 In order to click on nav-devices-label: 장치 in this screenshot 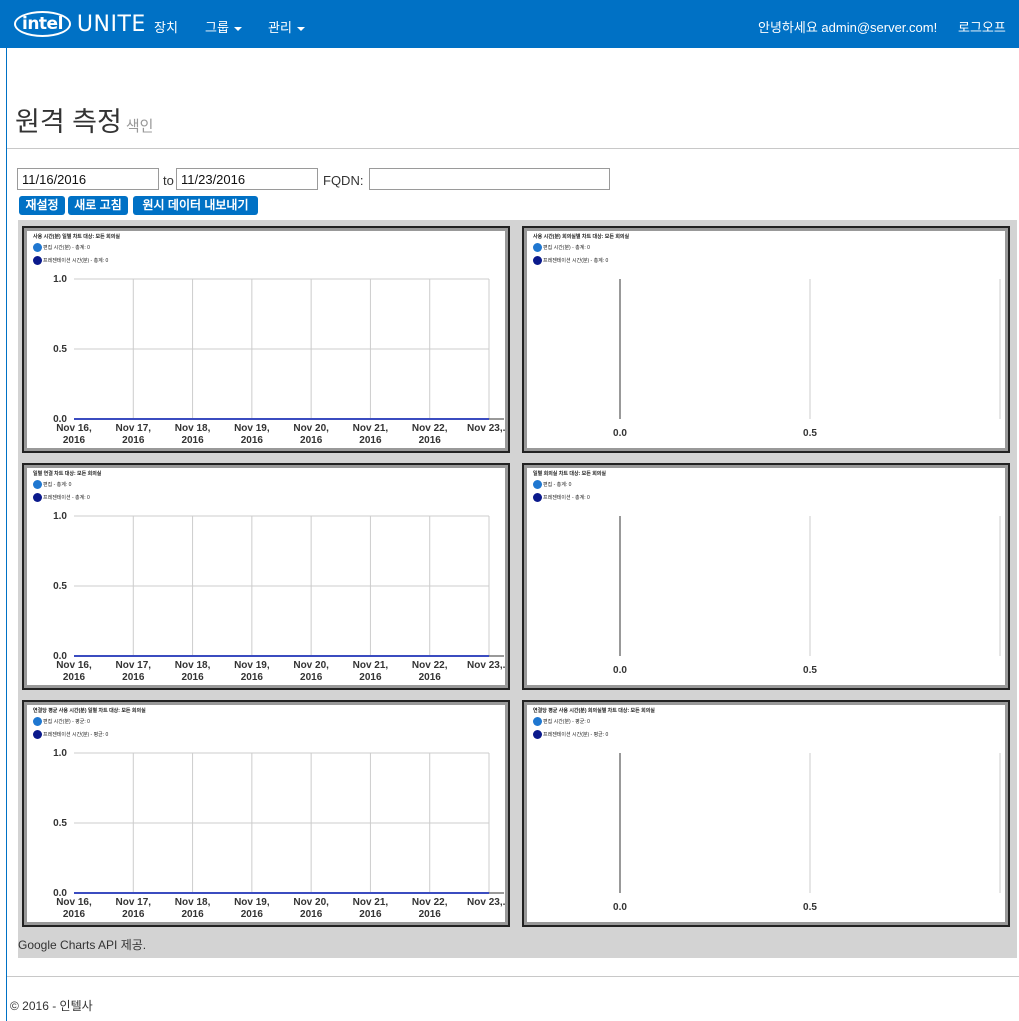, I will do `click(166, 27)`.